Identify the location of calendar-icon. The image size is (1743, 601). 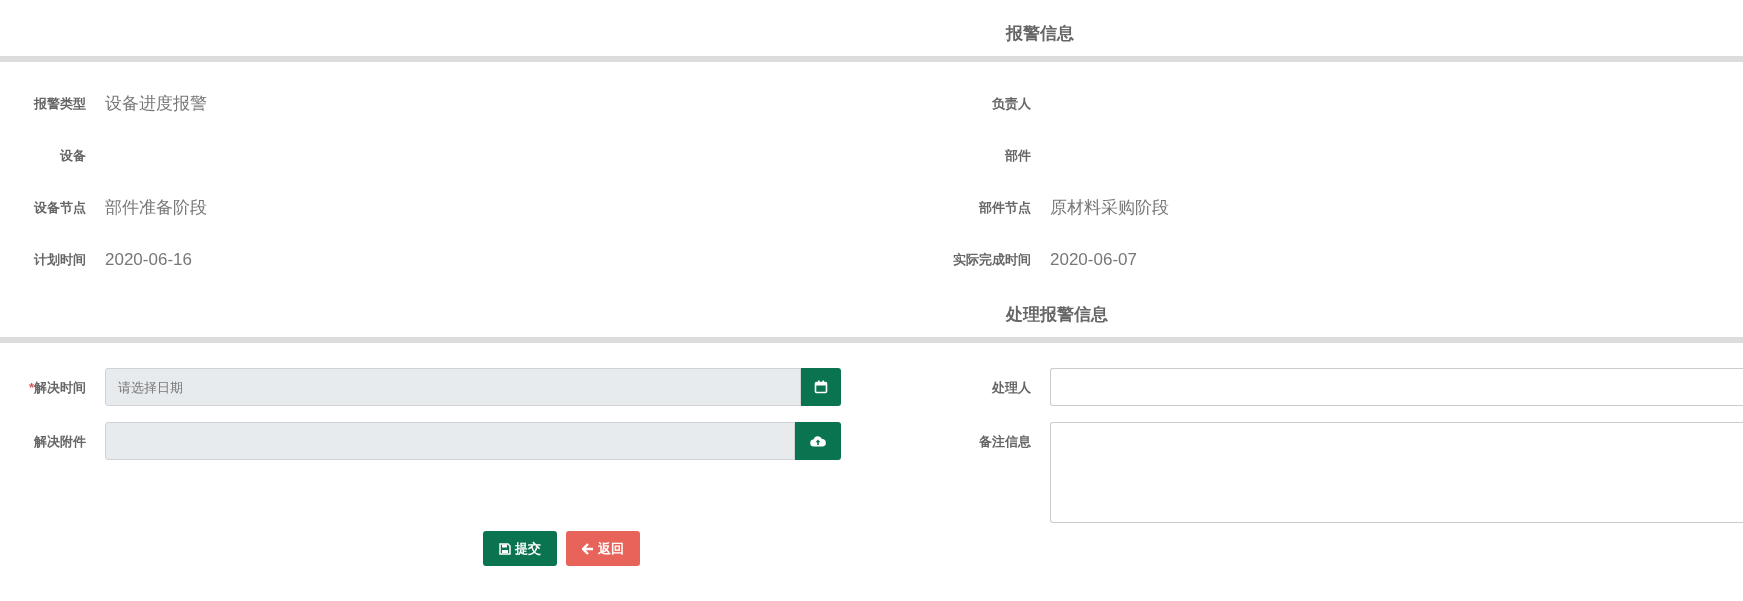
(821, 387).